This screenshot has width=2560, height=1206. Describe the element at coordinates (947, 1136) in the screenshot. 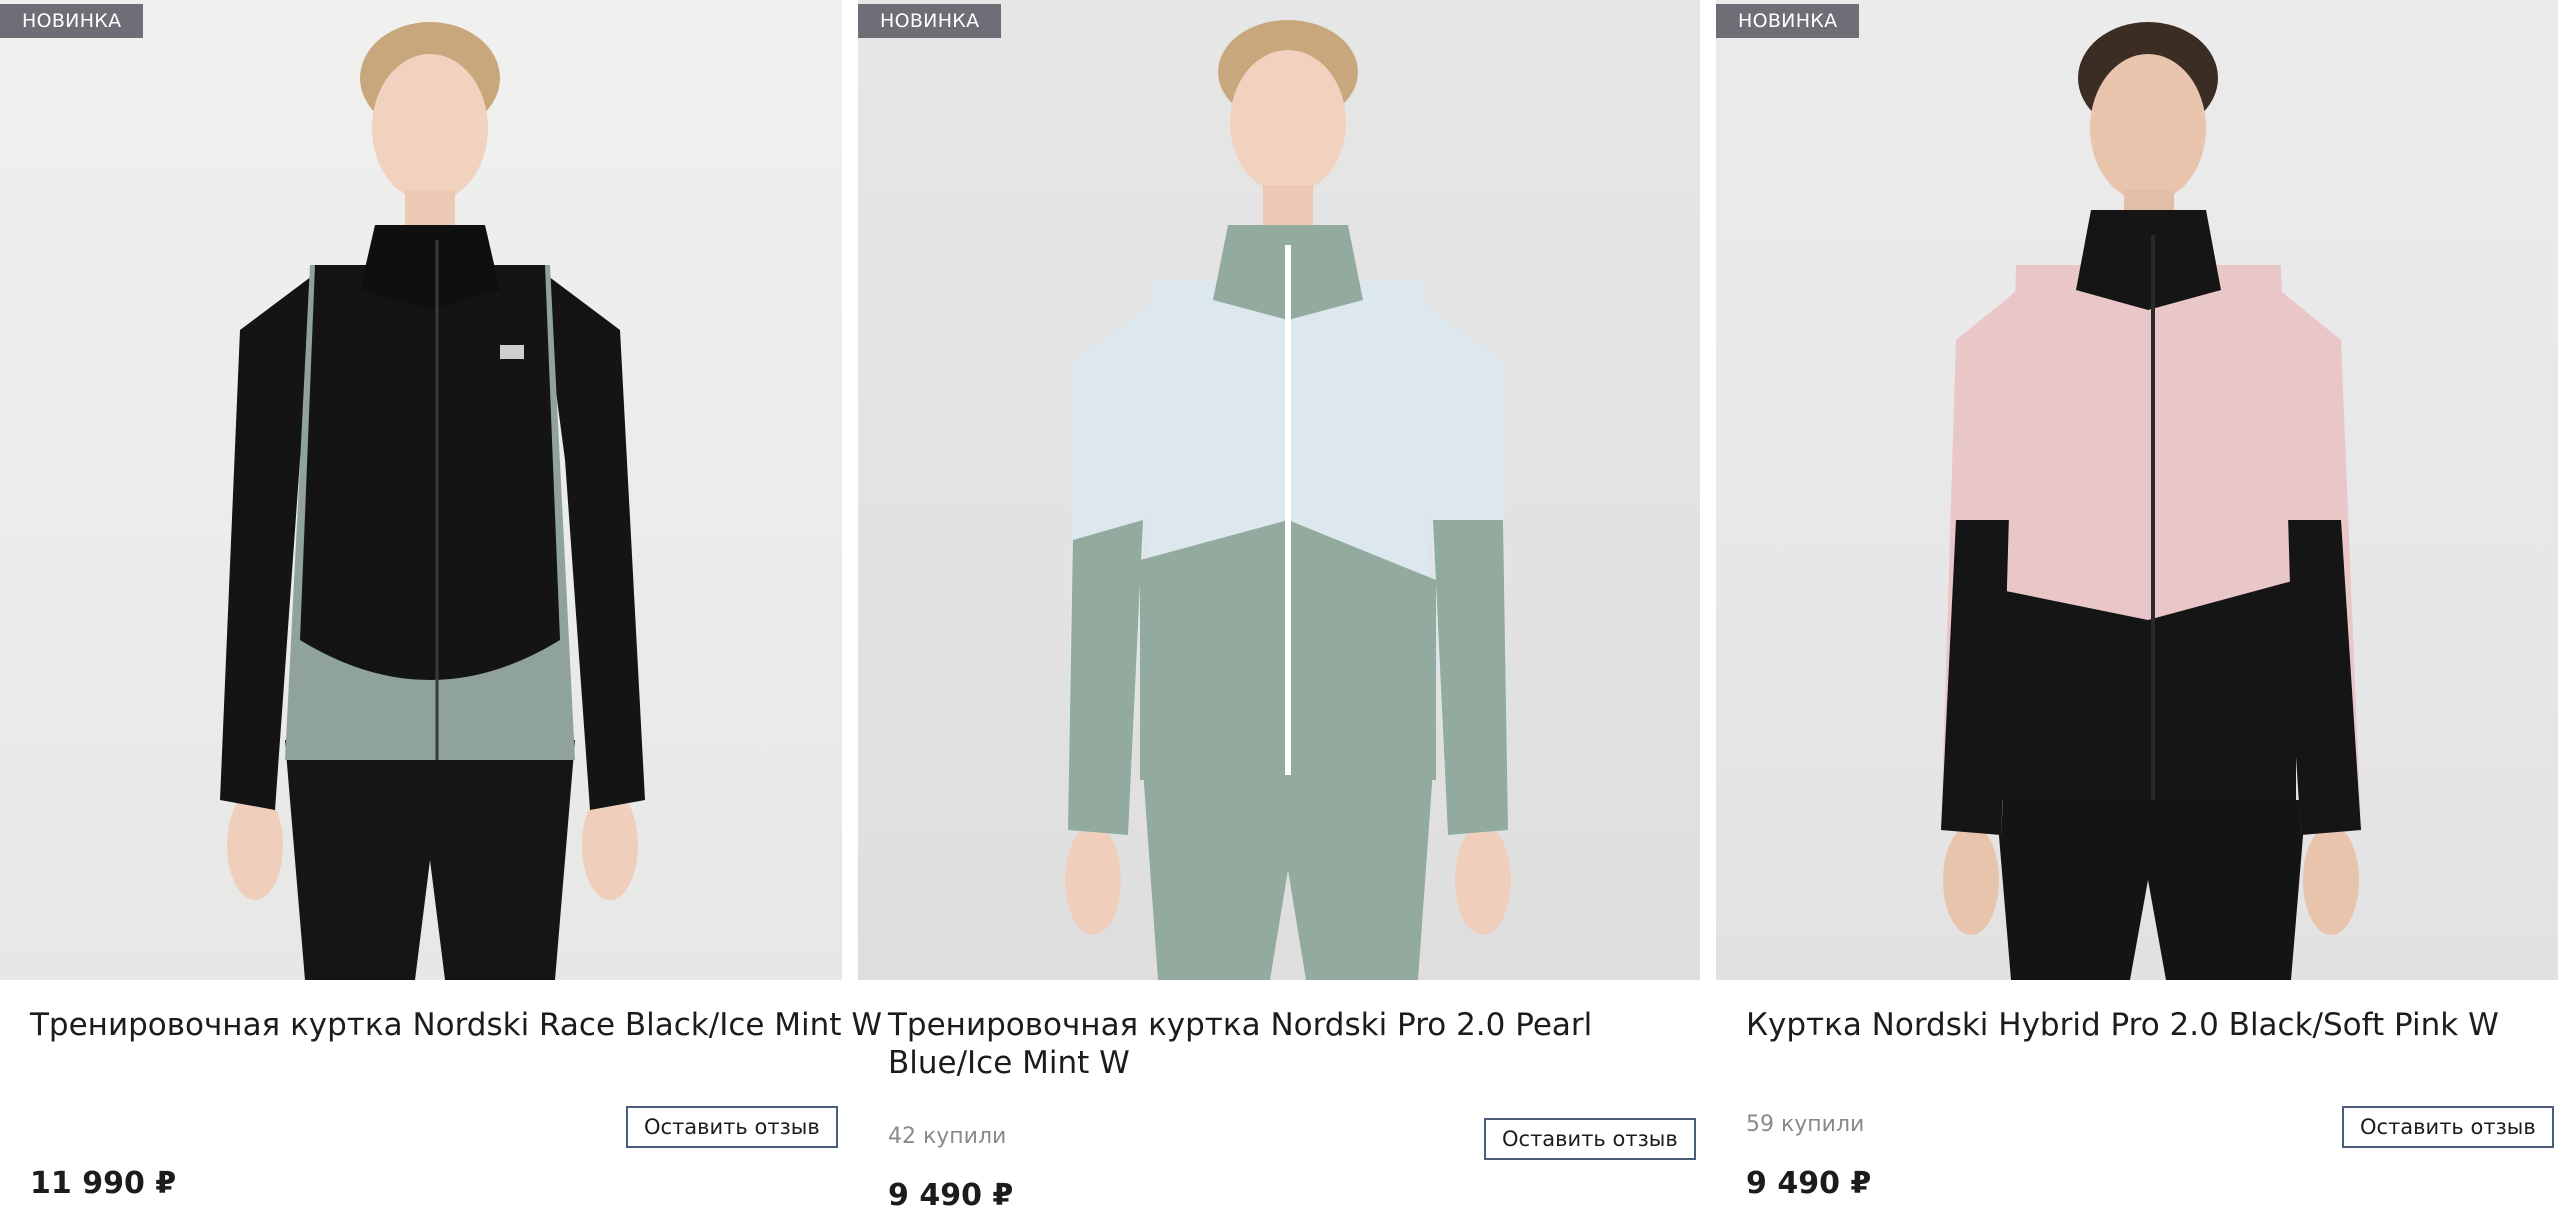

I see `purchase-count: 42 купили` at that location.